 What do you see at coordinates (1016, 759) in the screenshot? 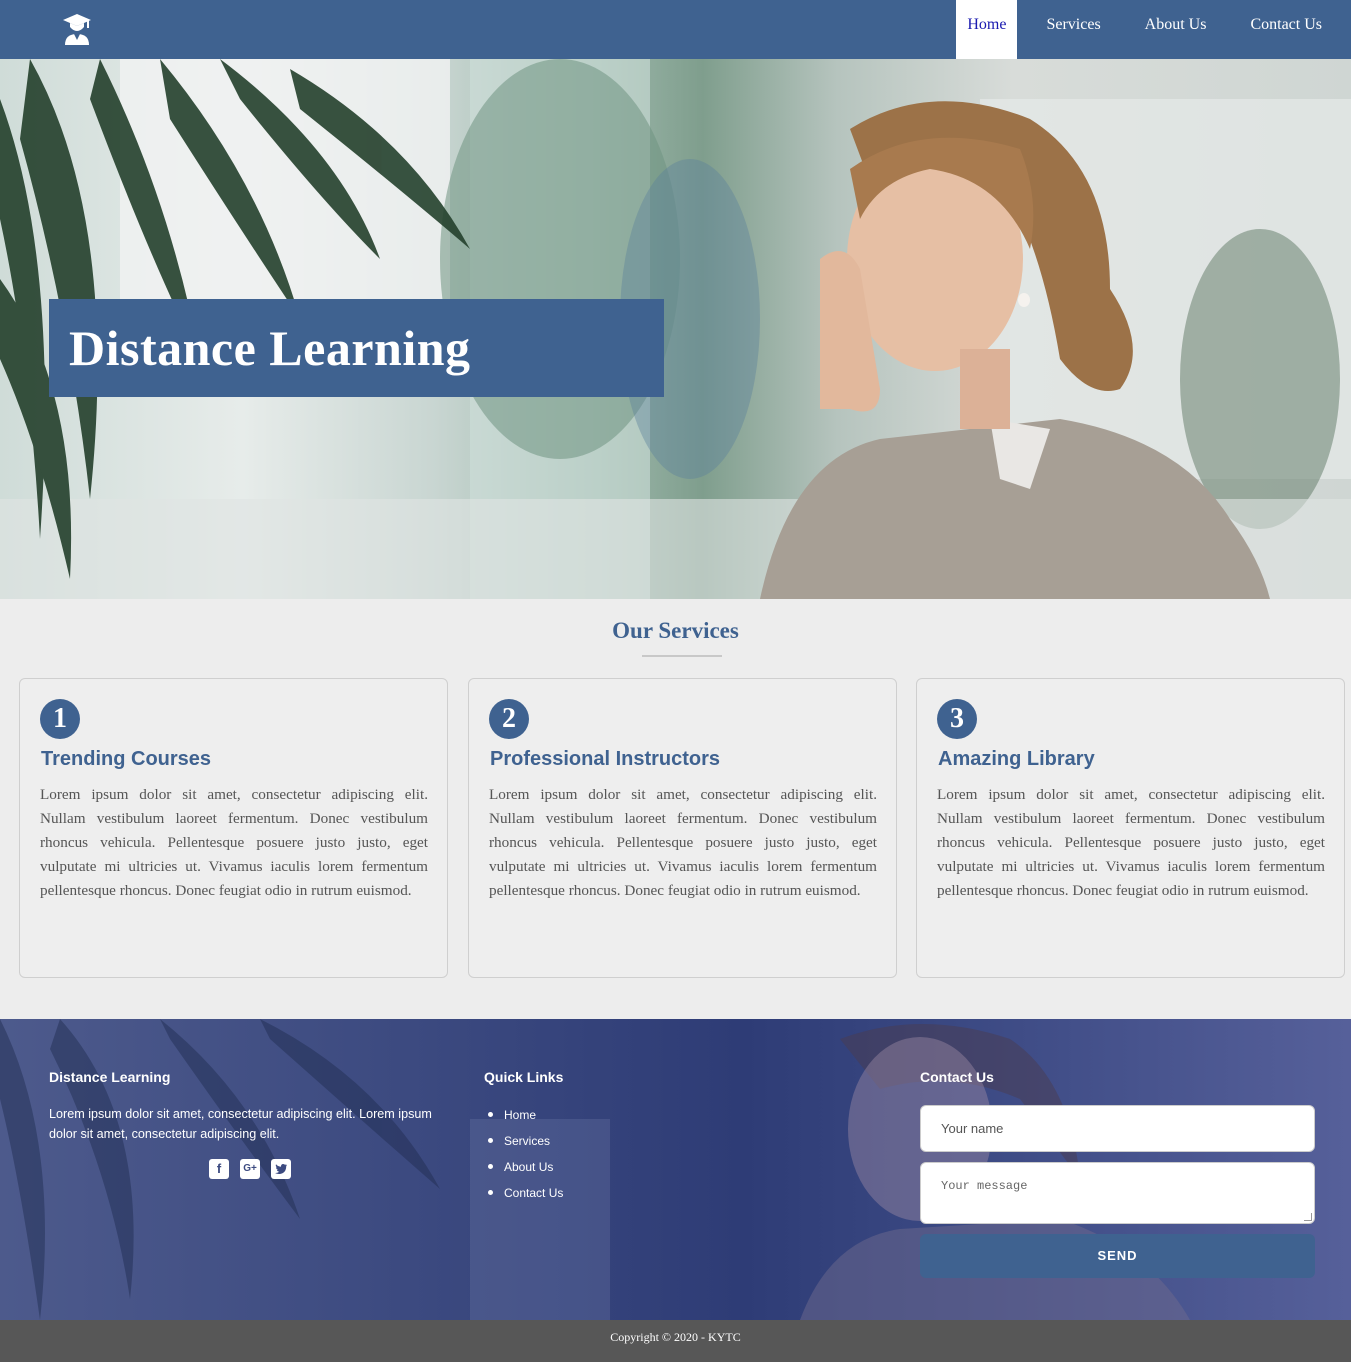
I see `service-card-title: Amazing Library` at bounding box center [1016, 759].